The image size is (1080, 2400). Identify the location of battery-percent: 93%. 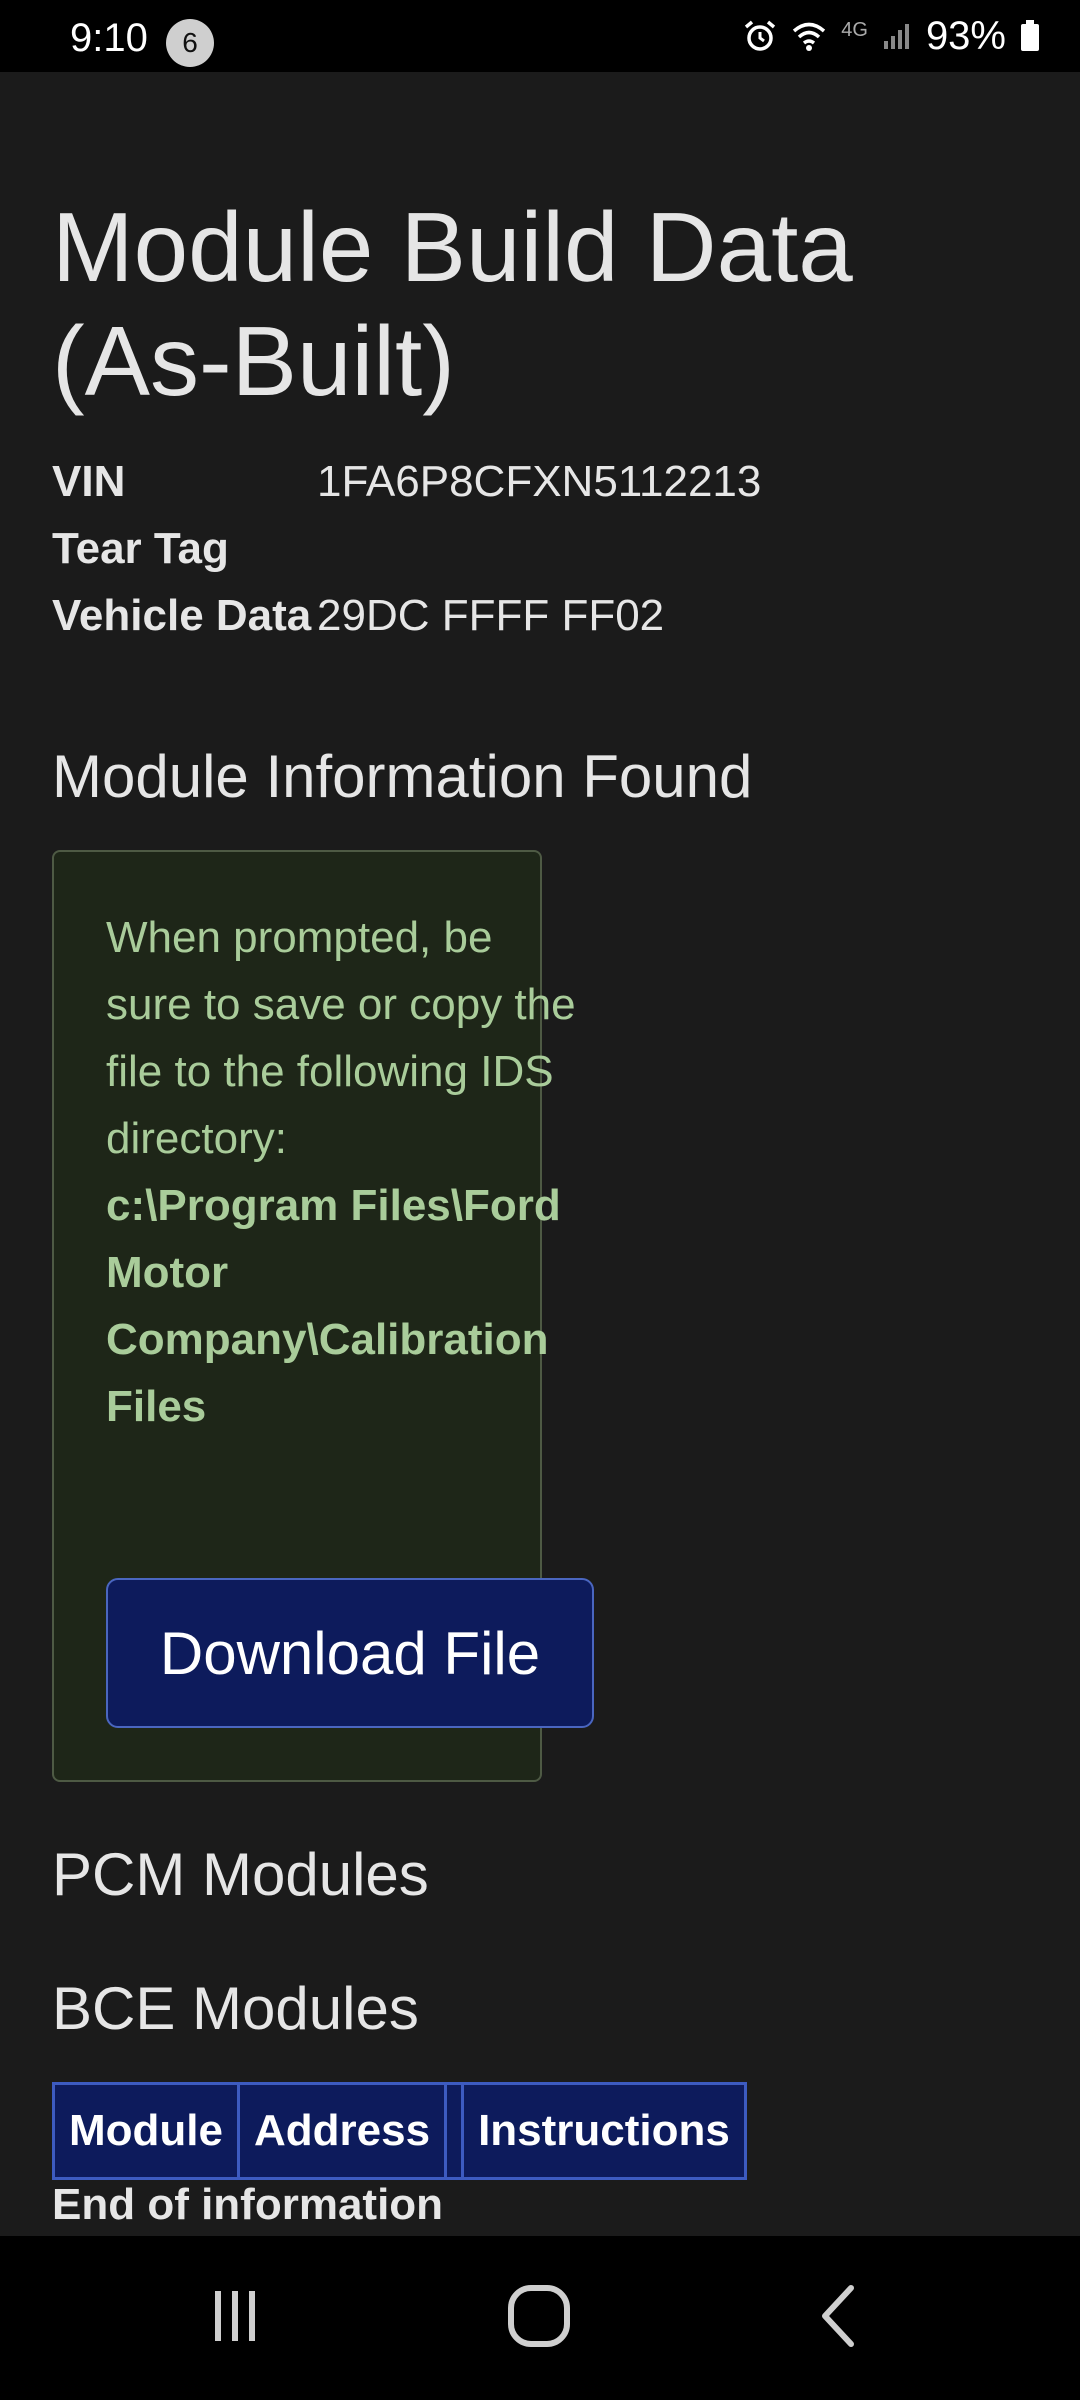
(965, 35).